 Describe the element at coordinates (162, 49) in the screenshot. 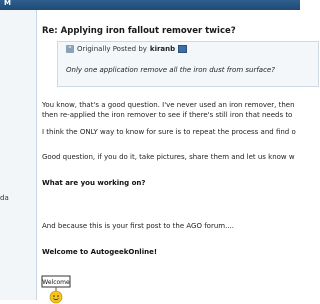

I see `quote-author: kiranb` at that location.